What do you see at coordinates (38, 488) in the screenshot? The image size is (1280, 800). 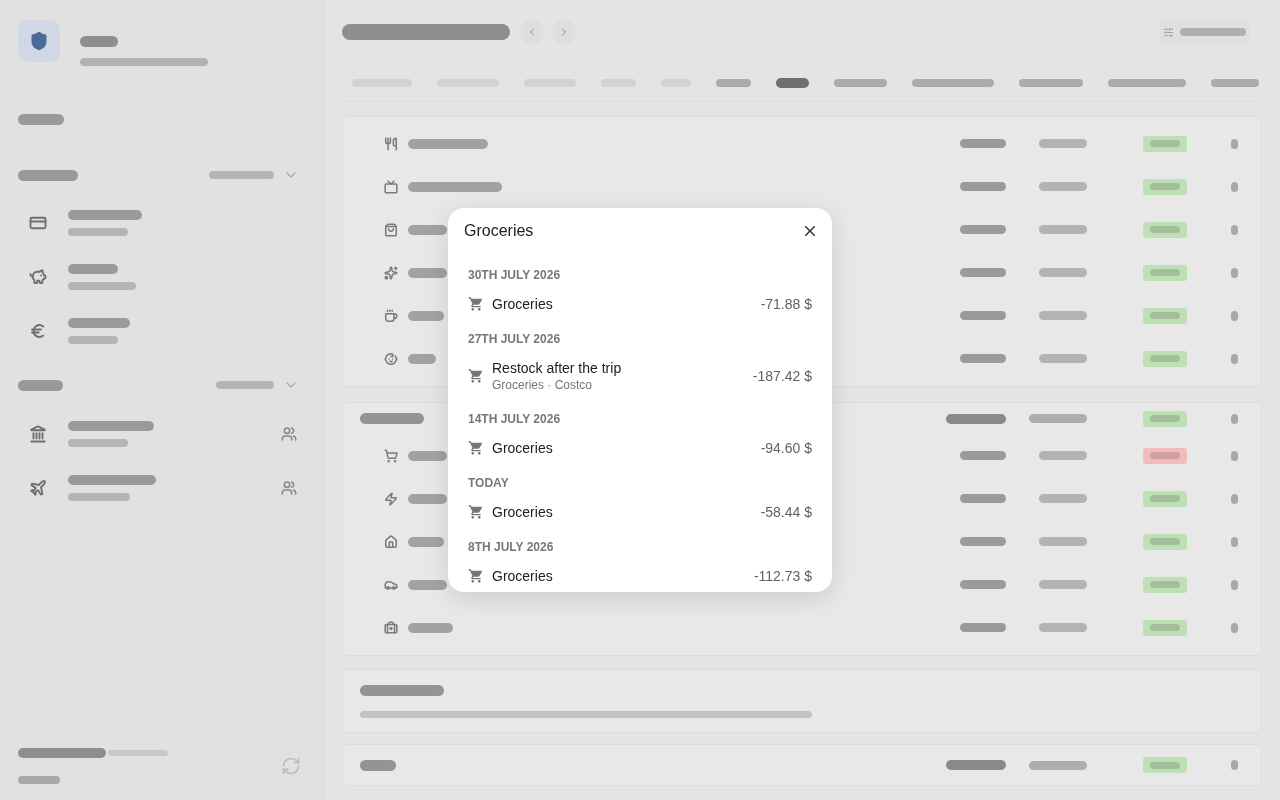 I see `plane-icon` at bounding box center [38, 488].